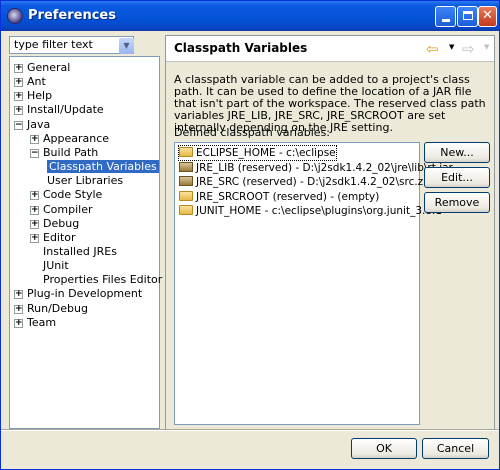  What do you see at coordinates (56, 266) in the screenshot?
I see `tree-item-label: JUnit` at bounding box center [56, 266].